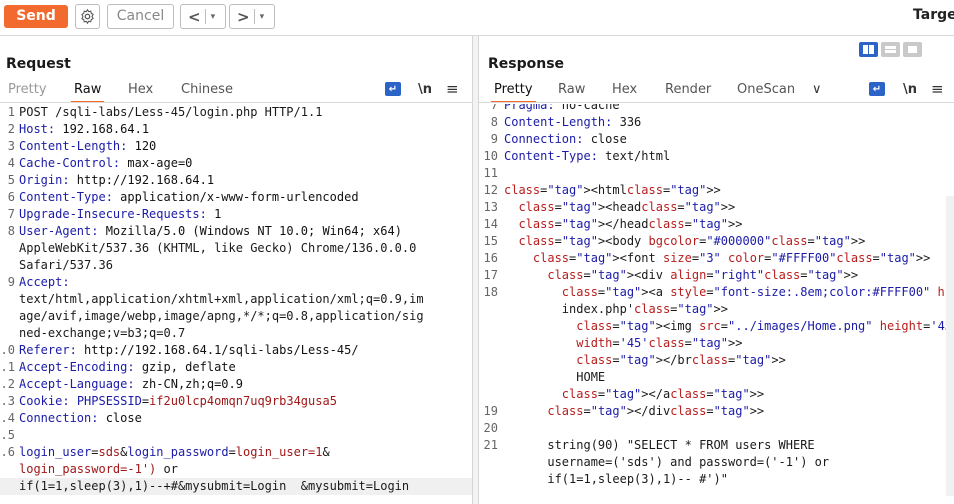  What do you see at coordinates (716, 479) in the screenshot?
I see `response-line: if(1=1,sleep(3),1)-- #')"` at bounding box center [716, 479].